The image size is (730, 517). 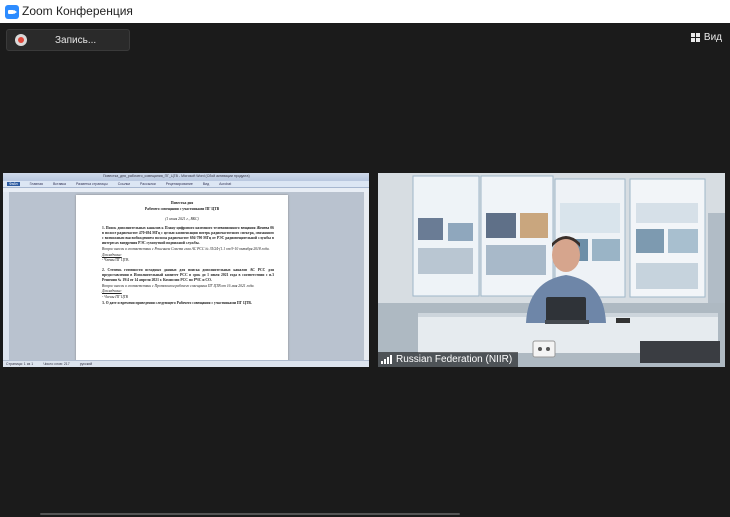 What do you see at coordinates (695, 37) in the screenshot?
I see `grid-view-icon` at bounding box center [695, 37].